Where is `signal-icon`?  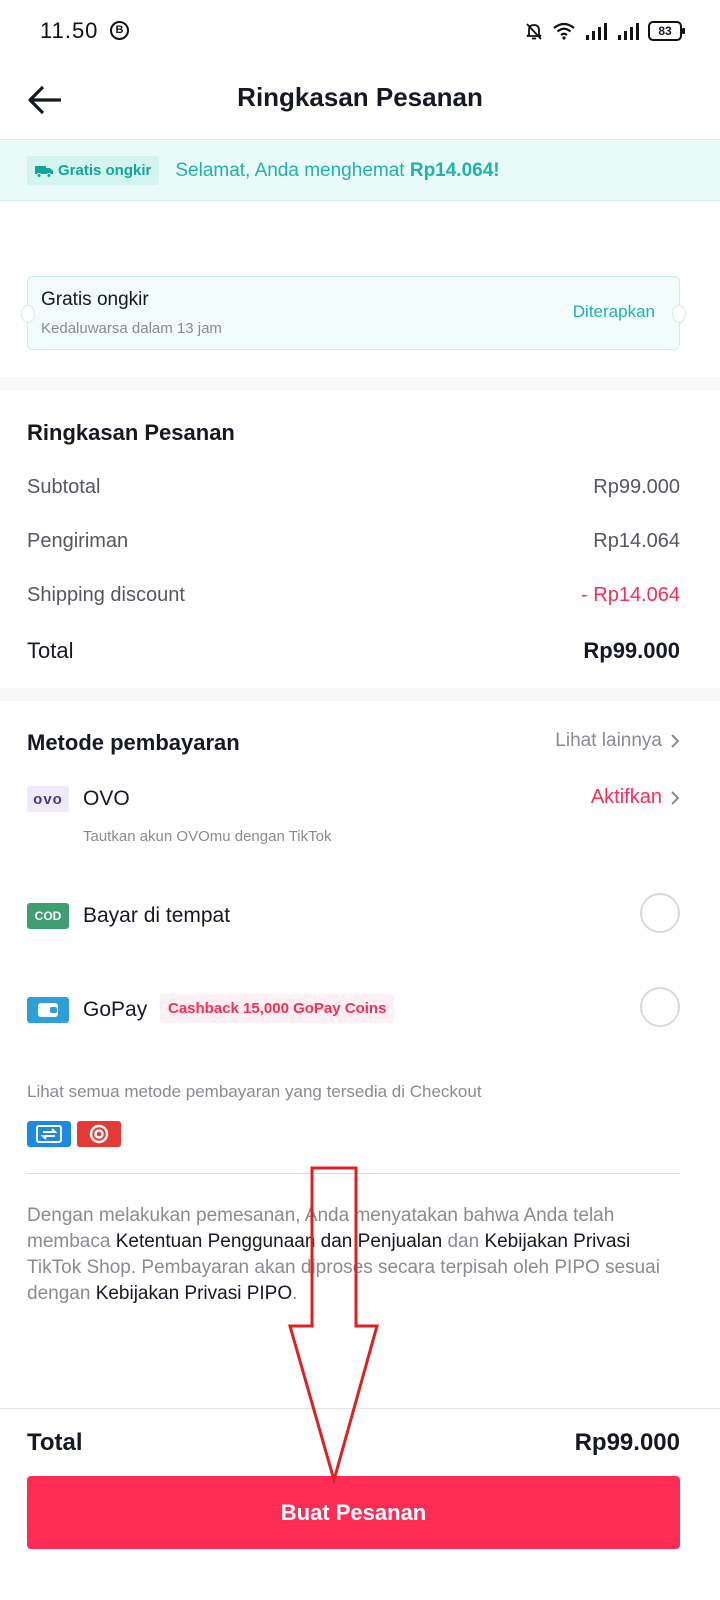 signal-icon is located at coordinates (596, 31).